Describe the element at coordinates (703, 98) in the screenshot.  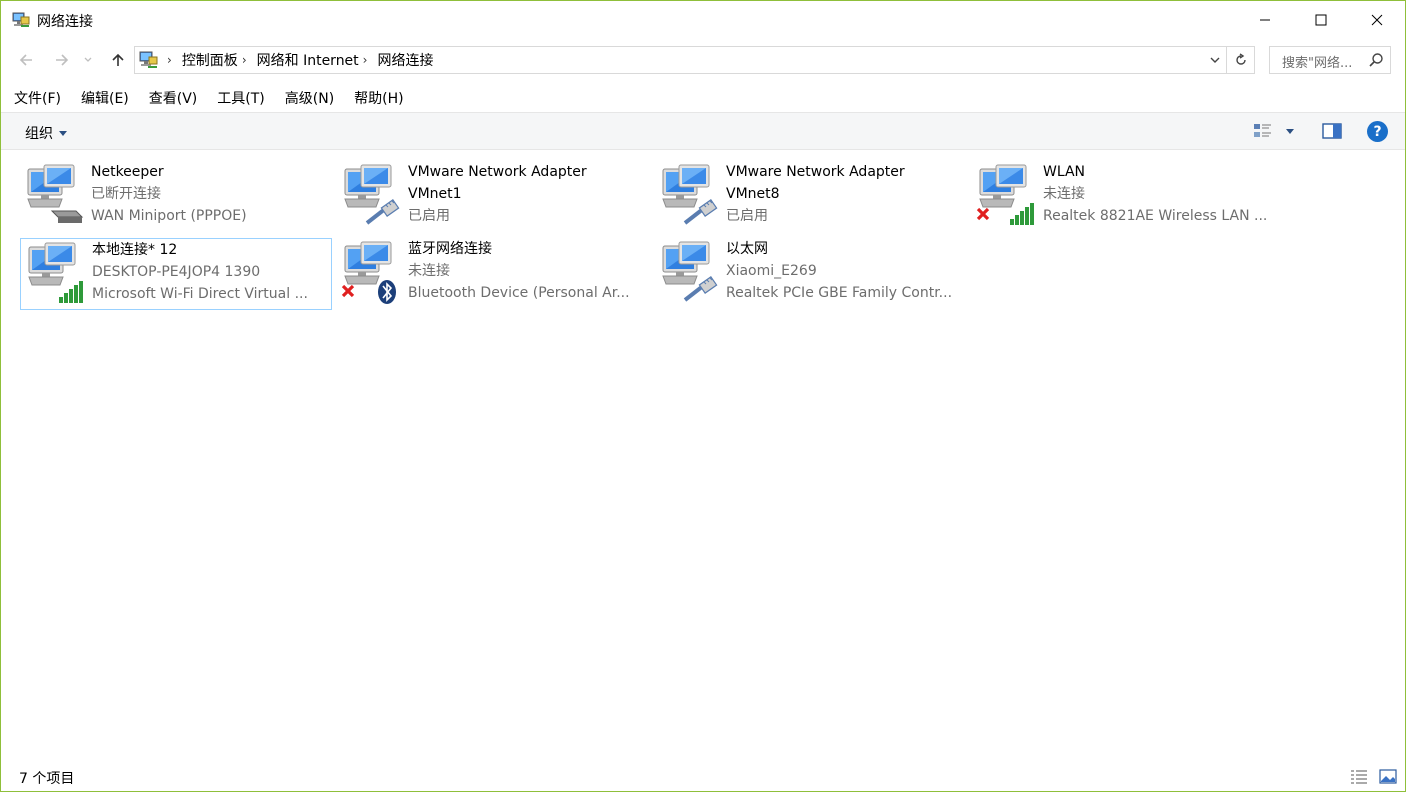
I see `menu-bar: 文件(F) 编辑(E) 查看(V) 工具(T) 高级(N) 帮助(H)` at that location.